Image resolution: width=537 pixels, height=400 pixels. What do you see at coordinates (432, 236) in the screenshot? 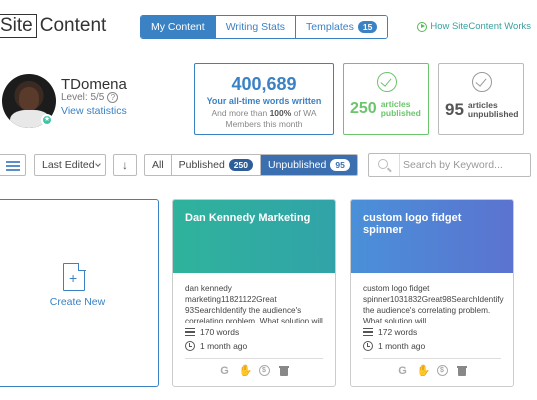
I see `article-title: custom logo fidget spinner` at bounding box center [432, 236].